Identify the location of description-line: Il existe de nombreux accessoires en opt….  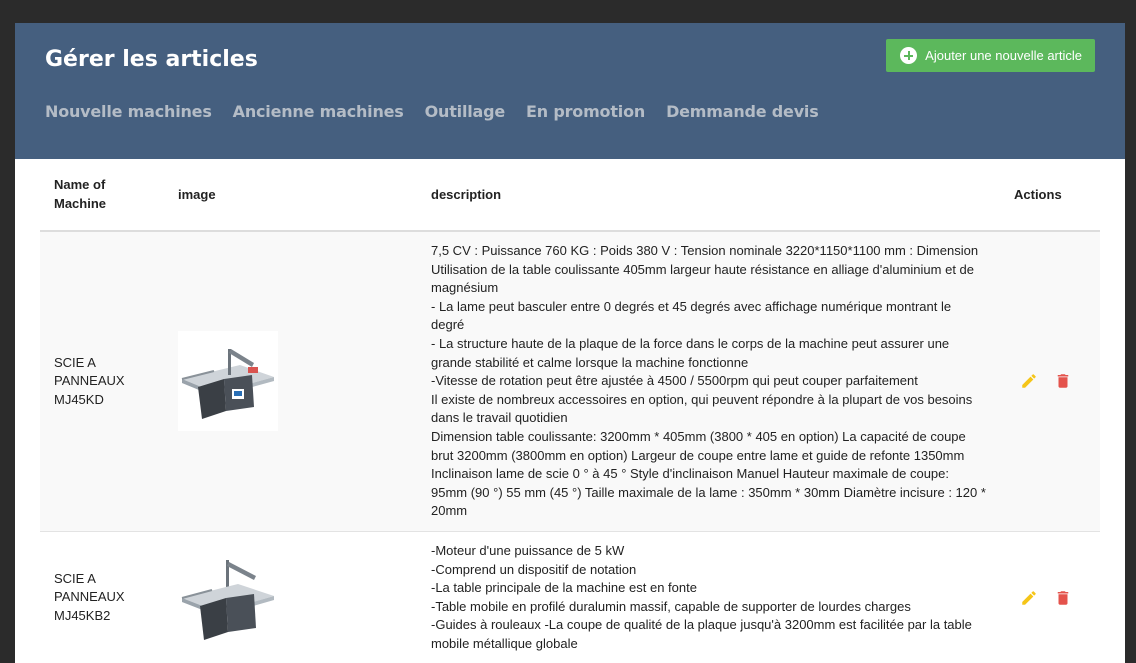
(702, 408).